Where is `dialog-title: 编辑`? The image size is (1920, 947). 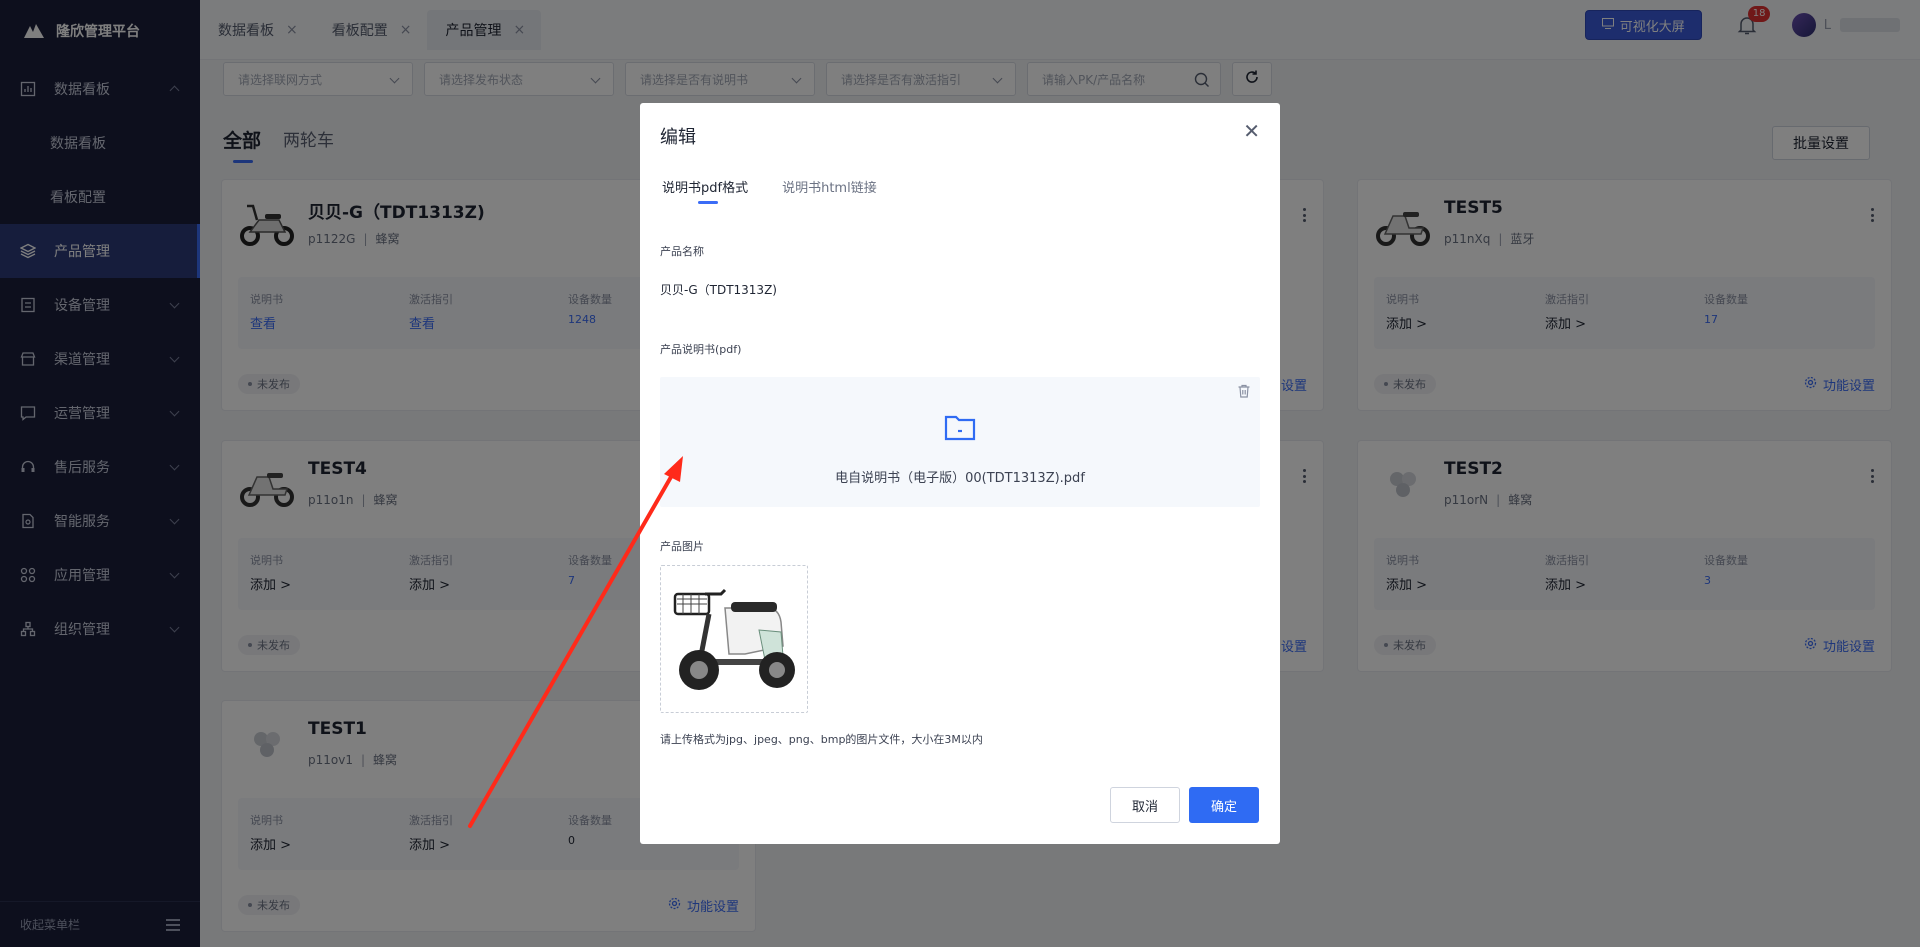 dialog-title: 编辑 is located at coordinates (678, 137).